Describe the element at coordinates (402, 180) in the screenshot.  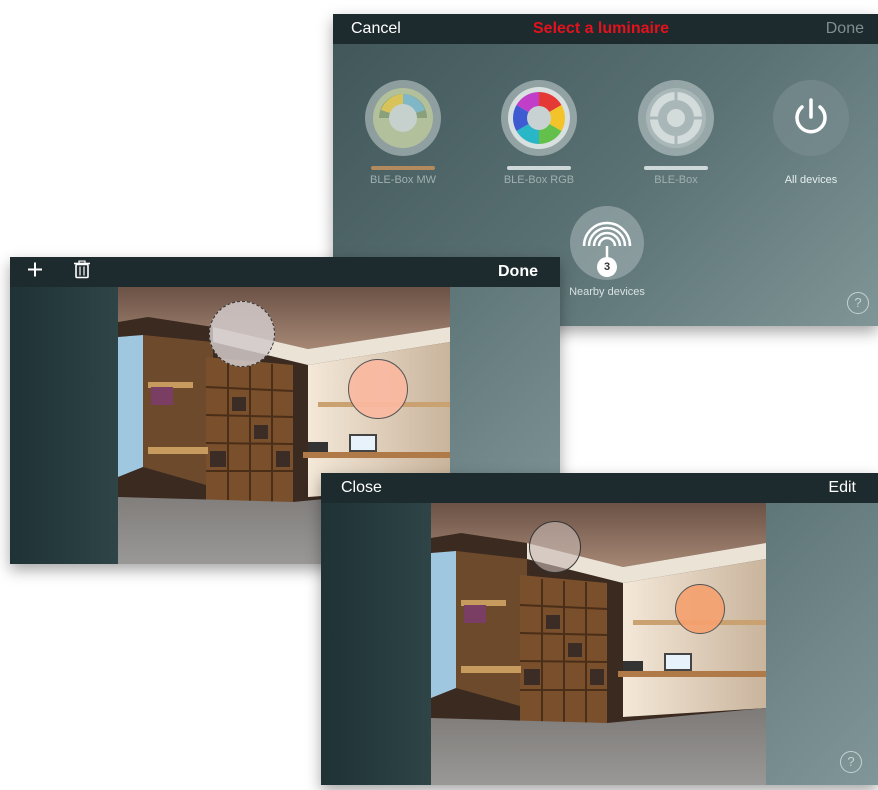
I see `device-label: BLE-Box MW` at that location.